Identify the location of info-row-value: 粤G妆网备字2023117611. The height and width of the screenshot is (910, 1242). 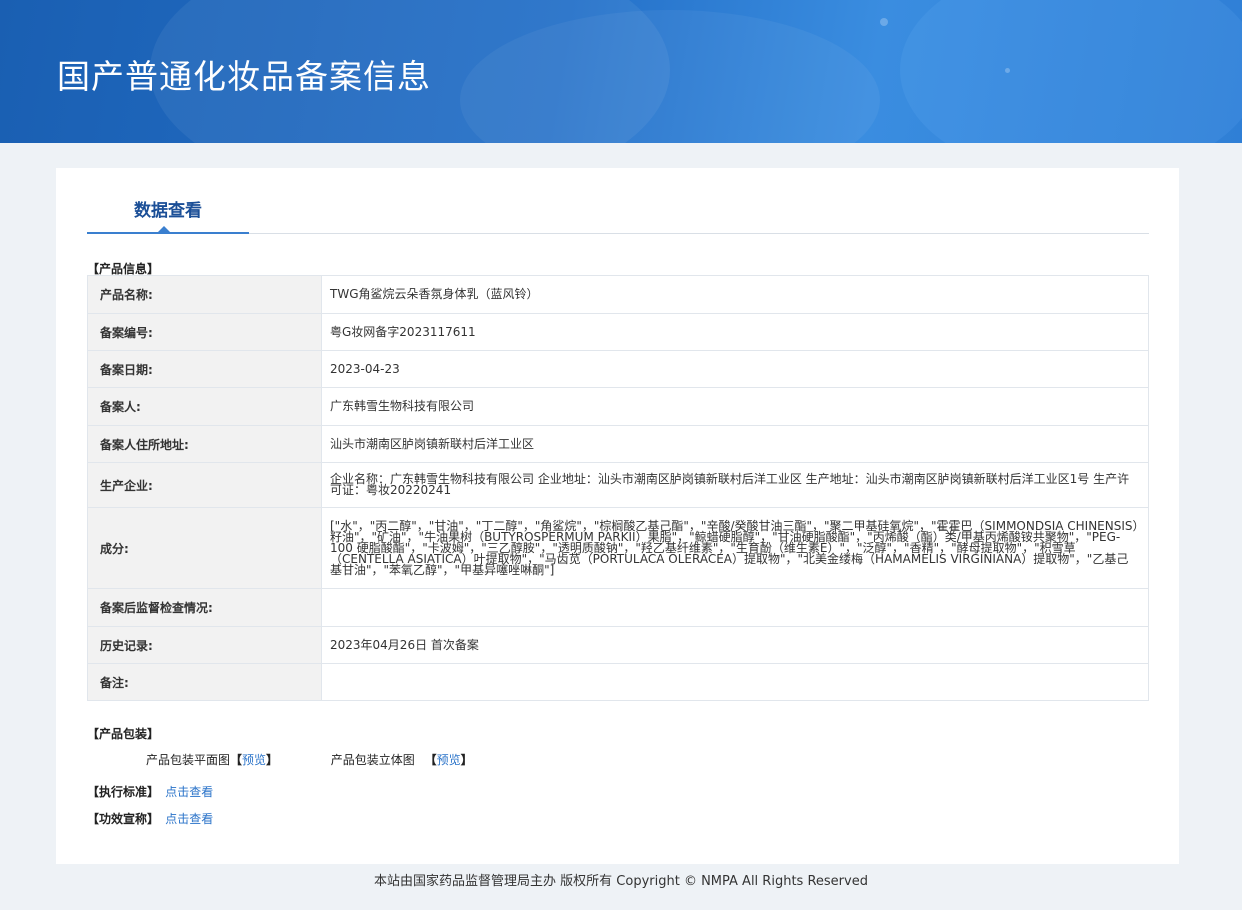
(735, 332).